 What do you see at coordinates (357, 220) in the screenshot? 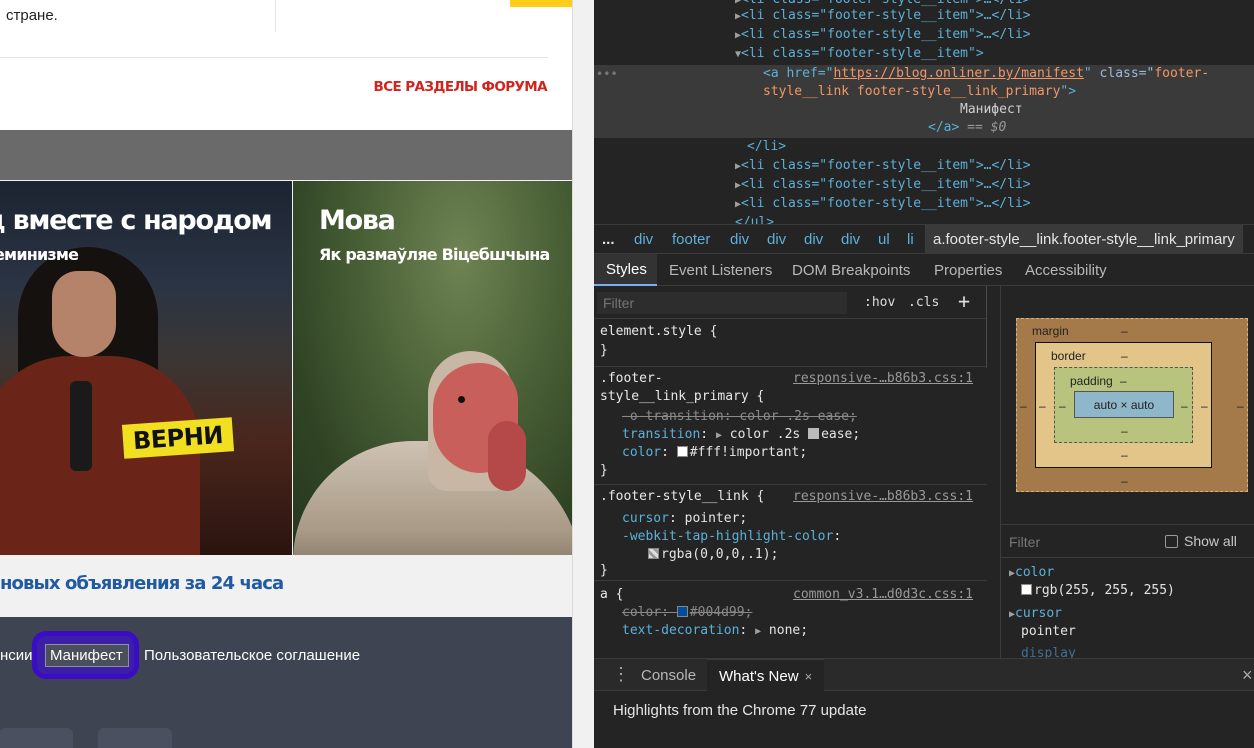
I see `tile-title: Мова` at bounding box center [357, 220].